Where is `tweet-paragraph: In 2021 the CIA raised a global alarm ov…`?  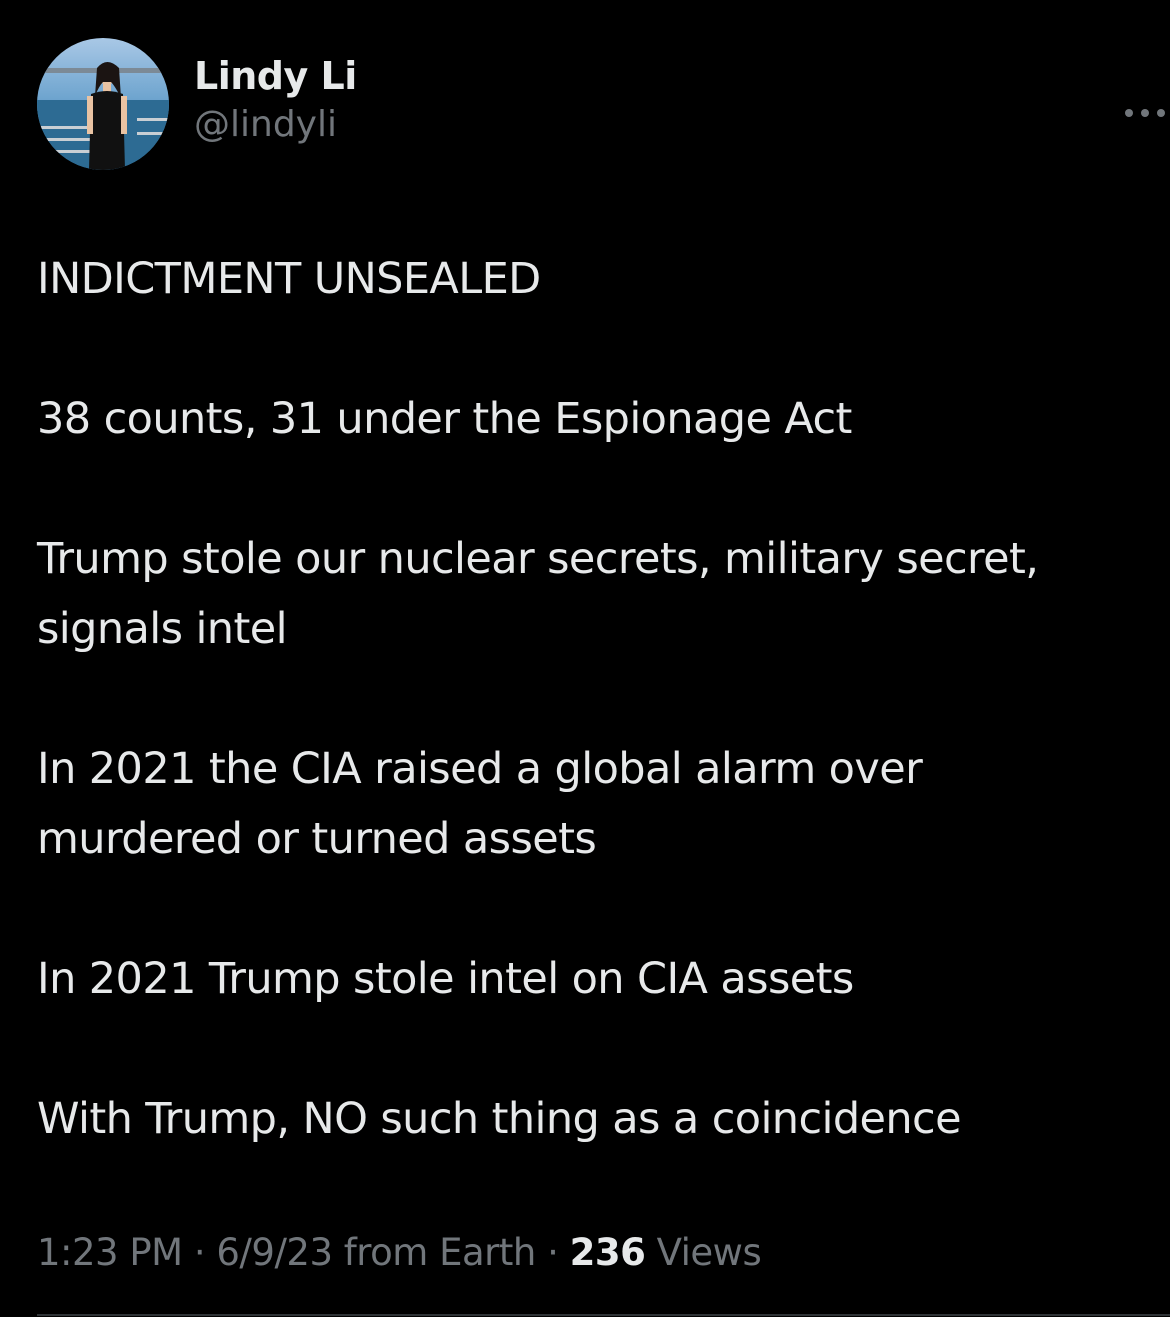
tweet-paragraph: In 2021 the CIA raised a global alarm ov… is located at coordinates (480, 804).